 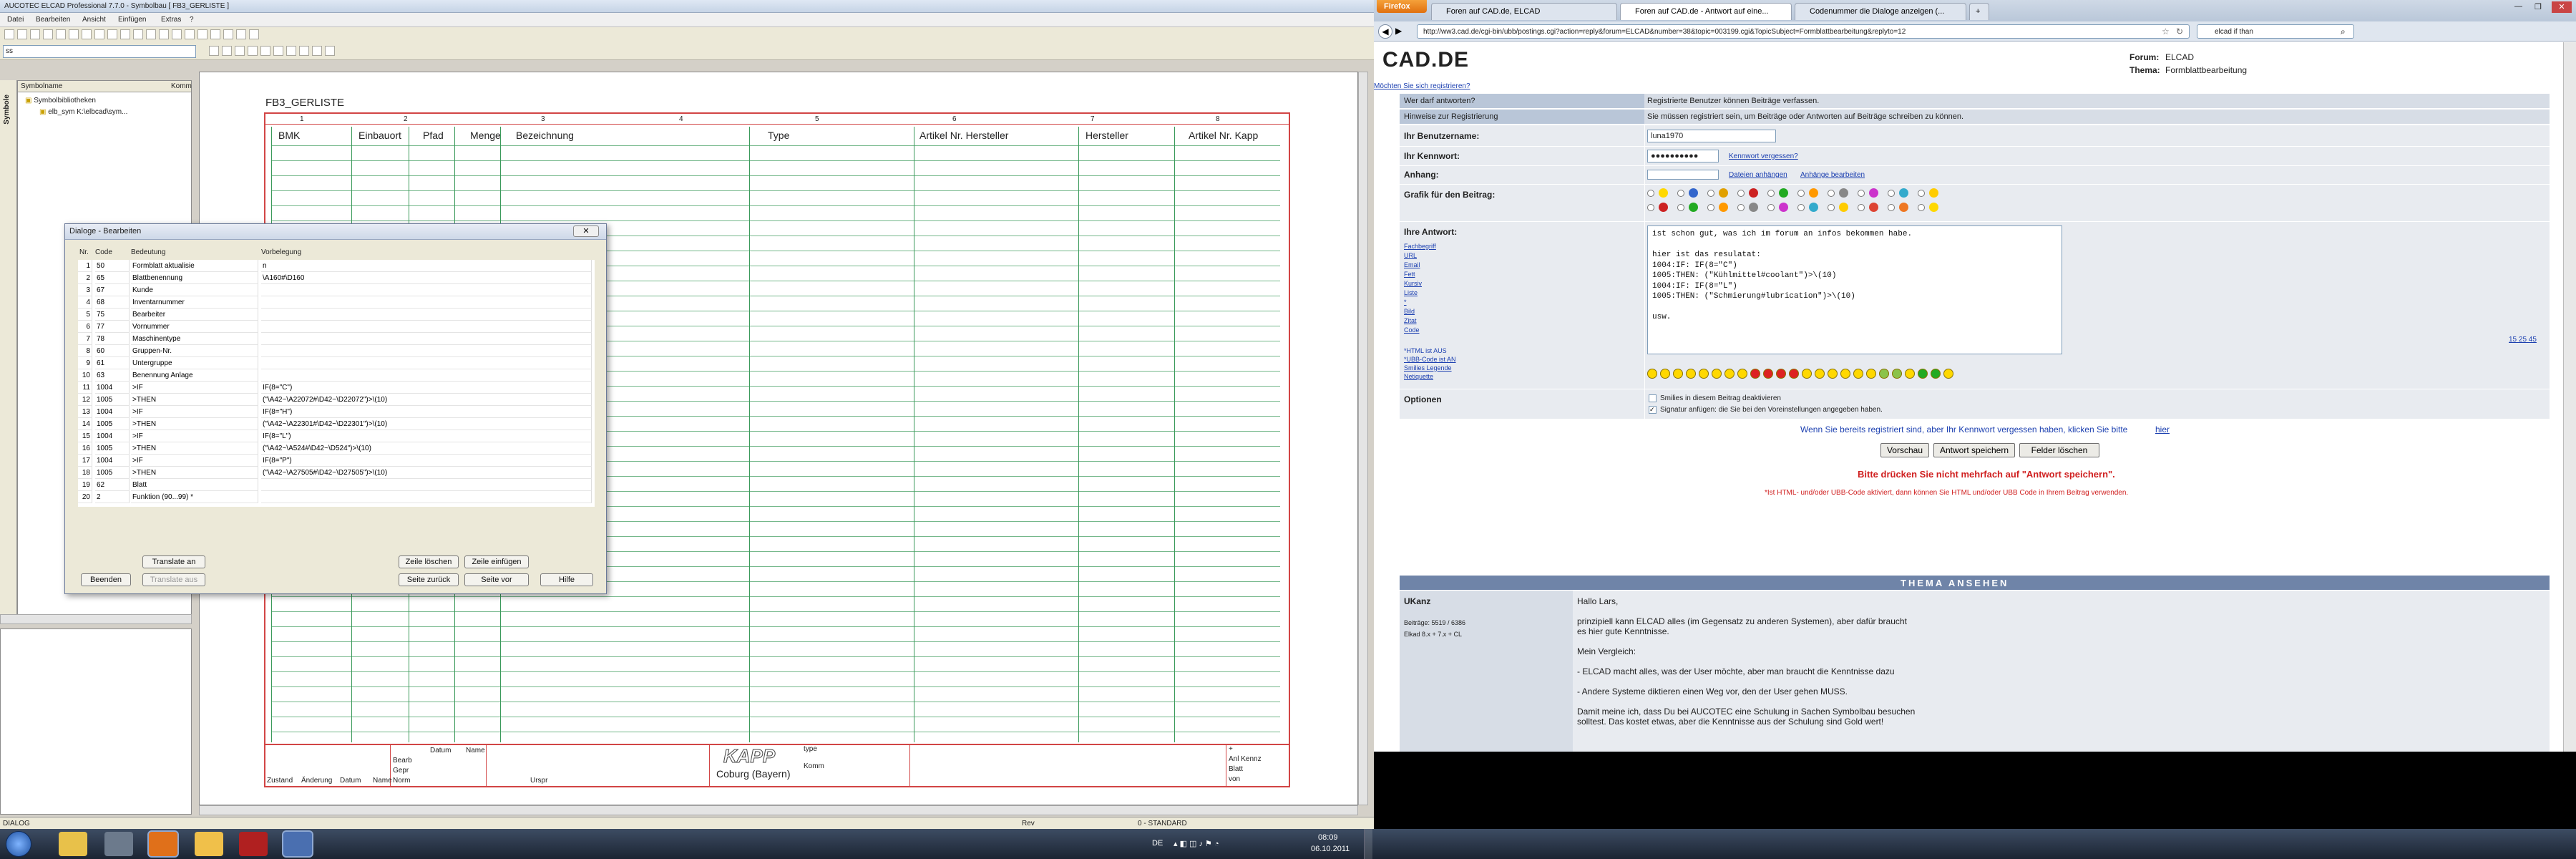 I want to click on translate-aus-button: Translate aus, so click(x=173, y=579).